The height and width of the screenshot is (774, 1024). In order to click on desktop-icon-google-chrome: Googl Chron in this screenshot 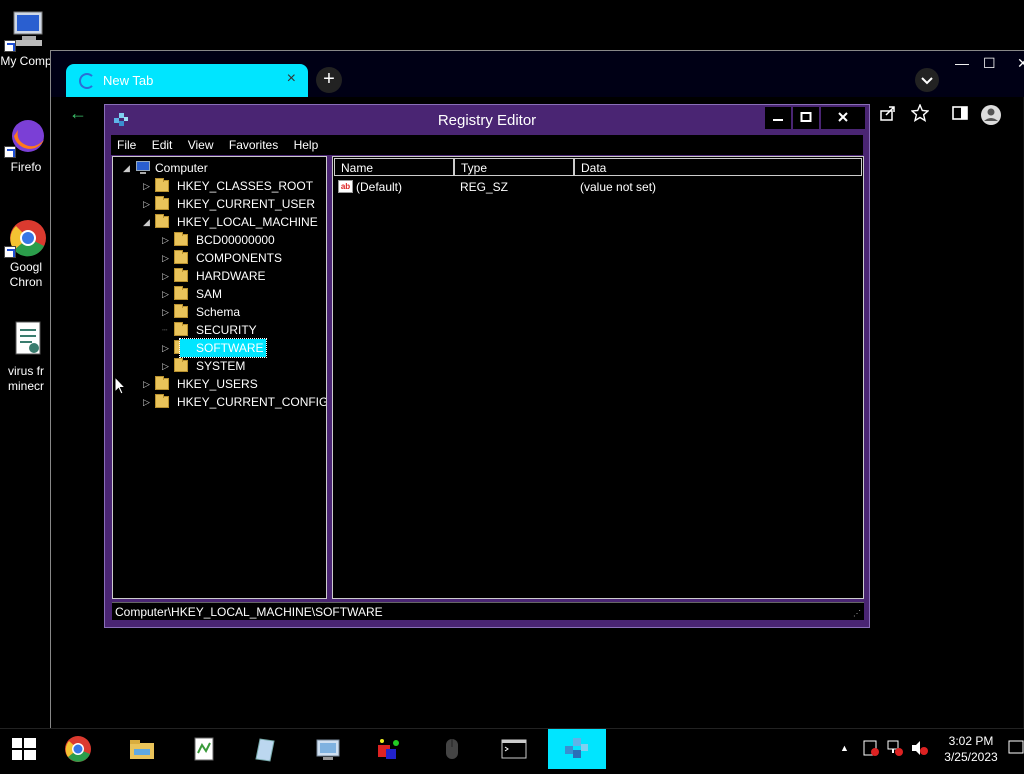, I will do `click(26, 252)`.